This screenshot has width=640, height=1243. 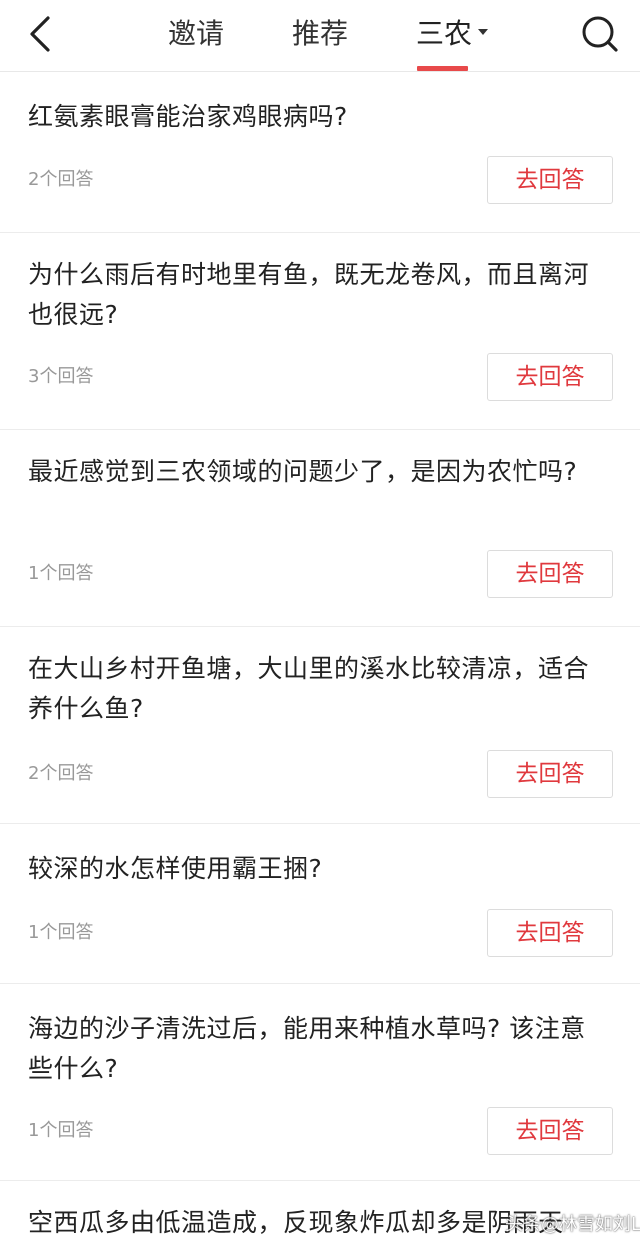 I want to click on back-button, so click(x=40, y=34).